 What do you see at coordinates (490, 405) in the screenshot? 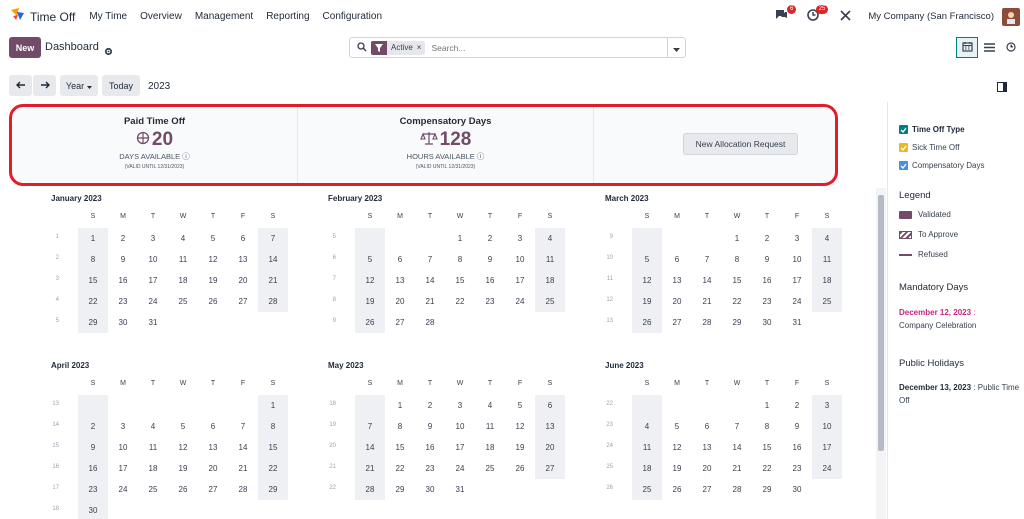
I see `calendar-day: 4` at bounding box center [490, 405].